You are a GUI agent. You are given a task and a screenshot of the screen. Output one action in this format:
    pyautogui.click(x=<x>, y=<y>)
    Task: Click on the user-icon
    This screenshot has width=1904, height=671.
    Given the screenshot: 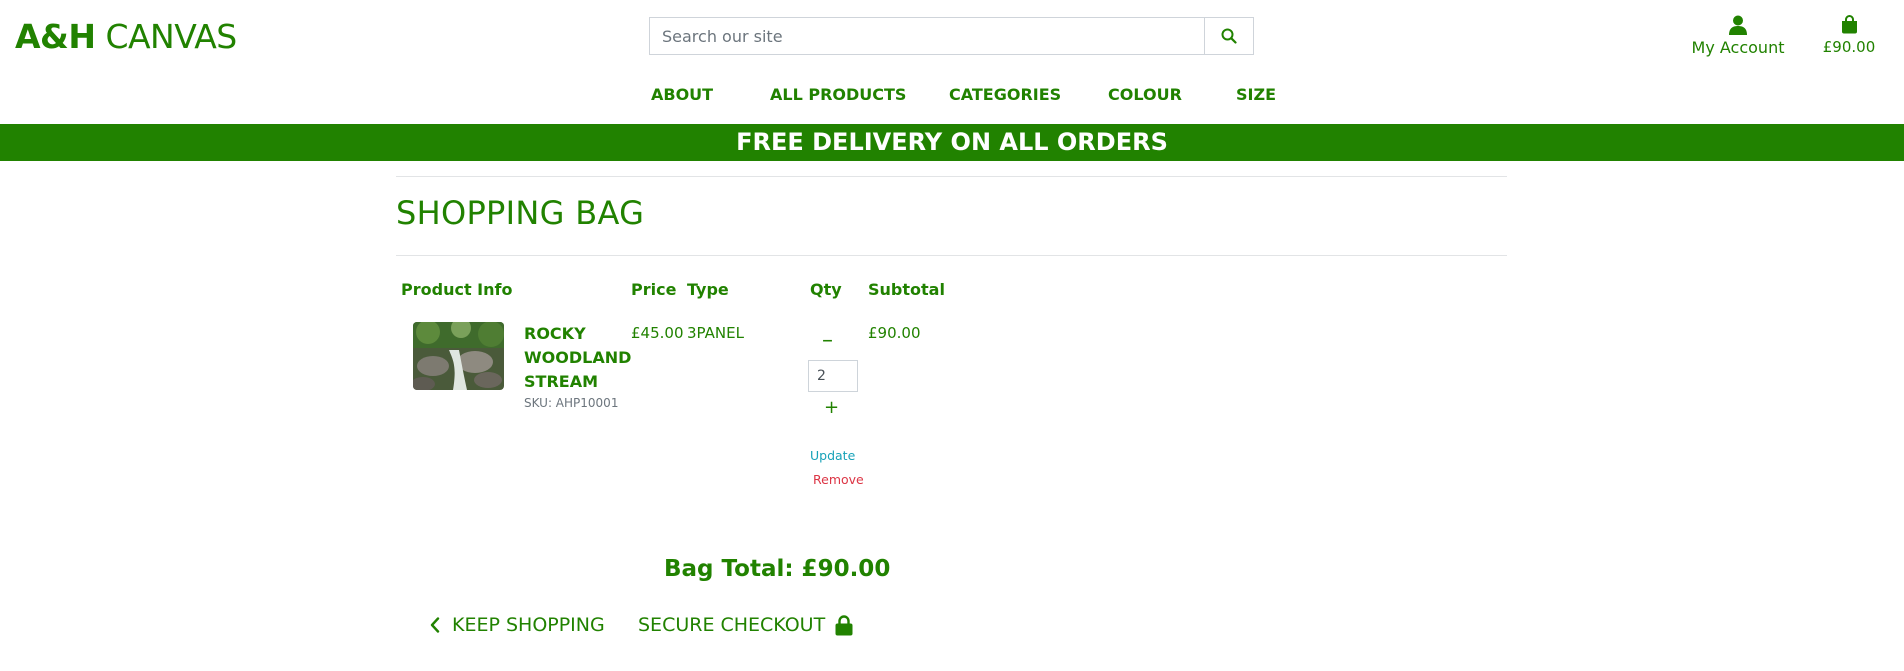 What is the action you would take?
    pyautogui.click(x=1738, y=25)
    